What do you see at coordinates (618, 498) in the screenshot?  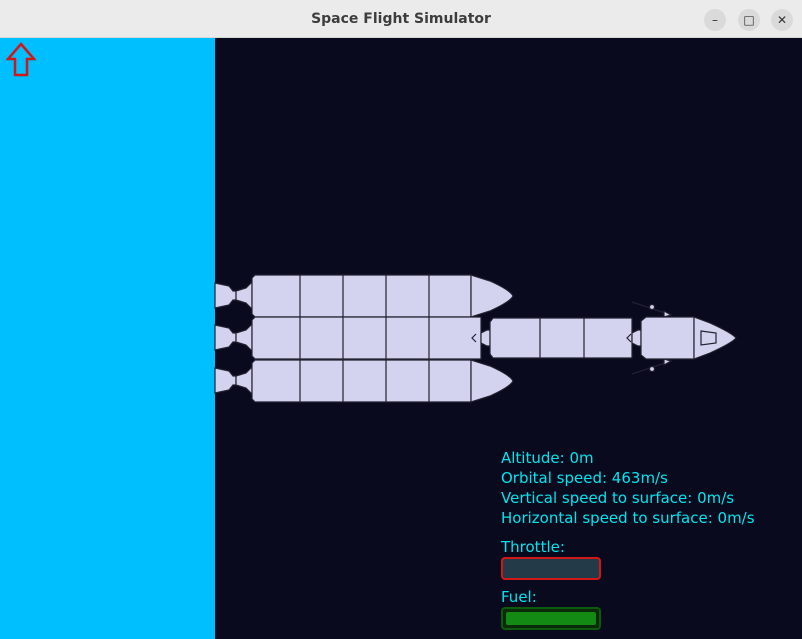 I see `vertical-speed-readout: Vertical speed to surface: 0m/s` at bounding box center [618, 498].